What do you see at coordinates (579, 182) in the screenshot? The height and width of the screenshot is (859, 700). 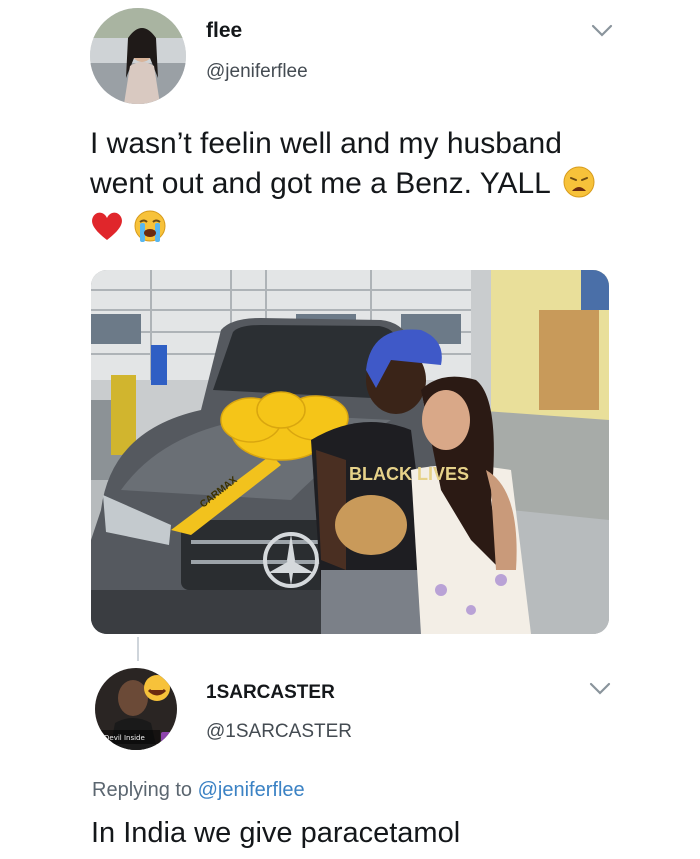 I see `weary-face-icon` at bounding box center [579, 182].